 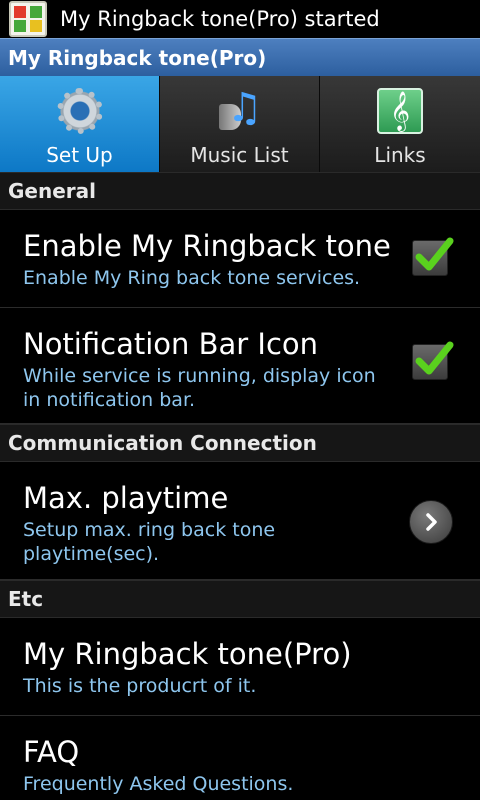 What do you see at coordinates (240, 111) in the screenshot?
I see `music-note-icon: ♫` at bounding box center [240, 111].